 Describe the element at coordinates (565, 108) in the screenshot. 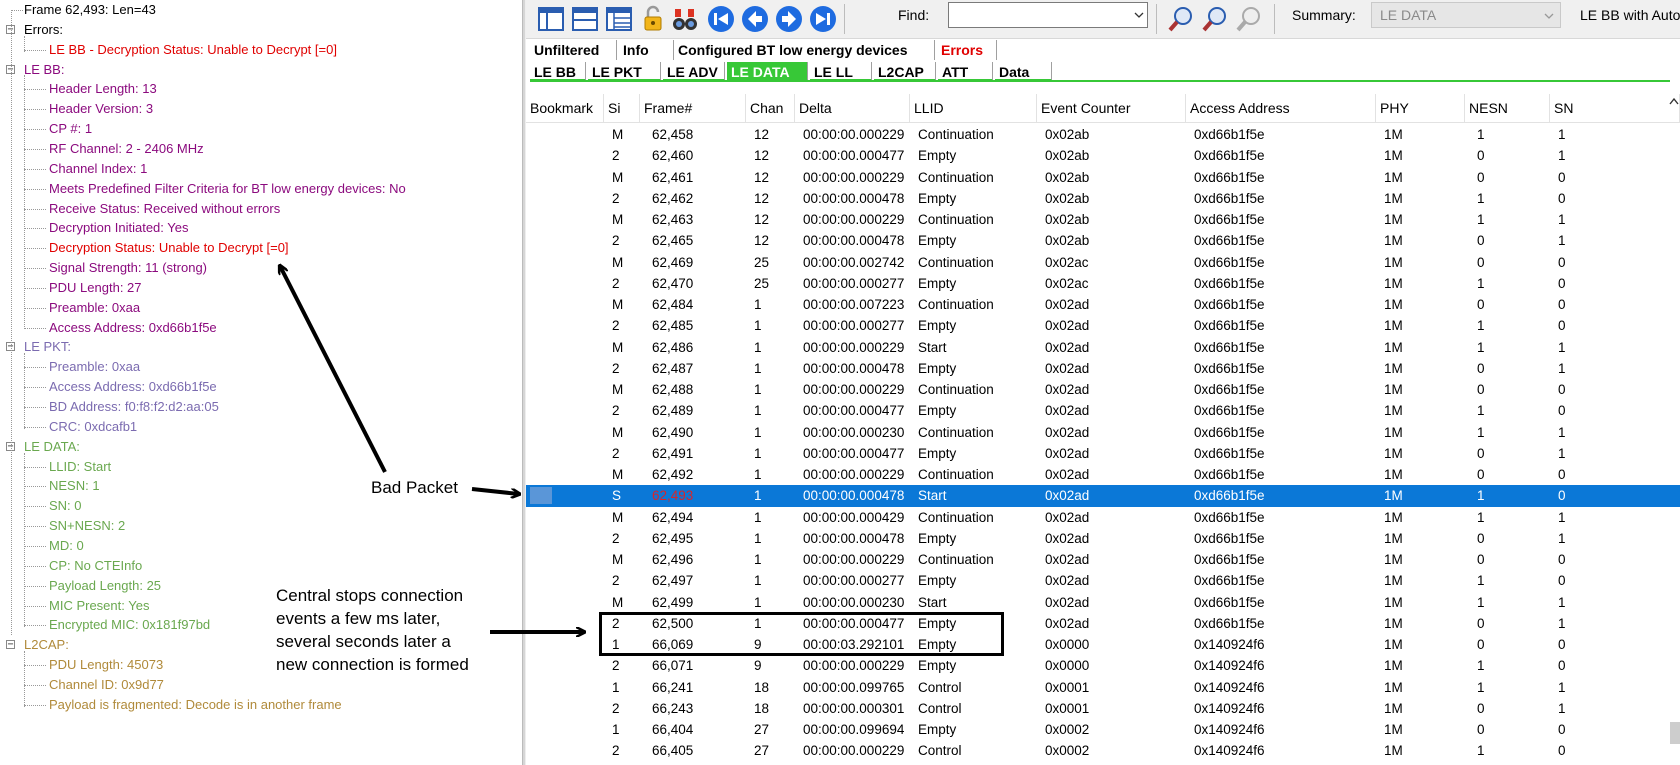

I see `column-header: Bookmark` at that location.